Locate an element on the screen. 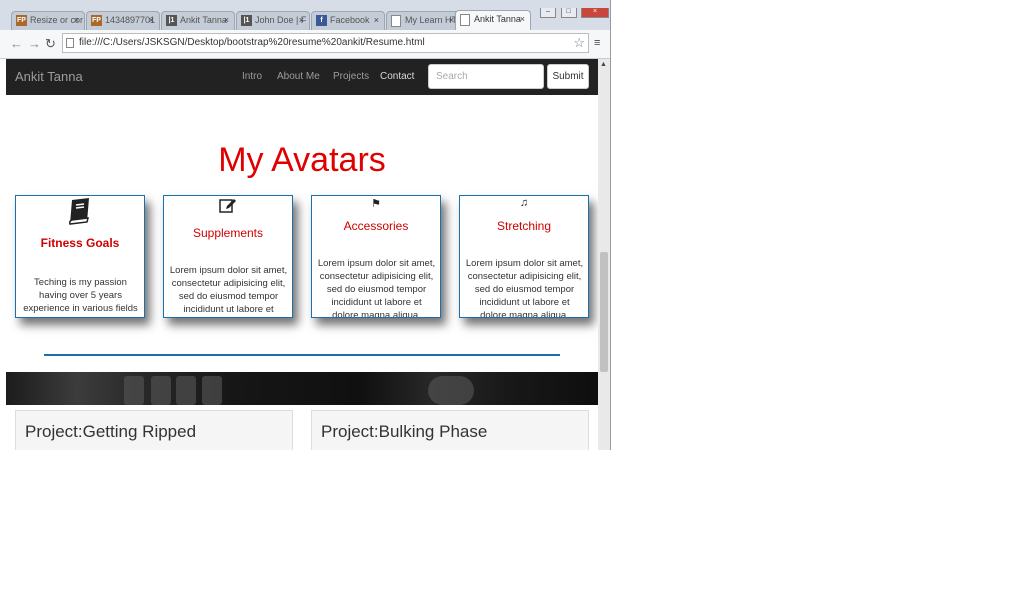 The height and width of the screenshot is (594, 1024). tab-active-ankit-tanna: Ankit Tanna × is located at coordinates (493, 20).